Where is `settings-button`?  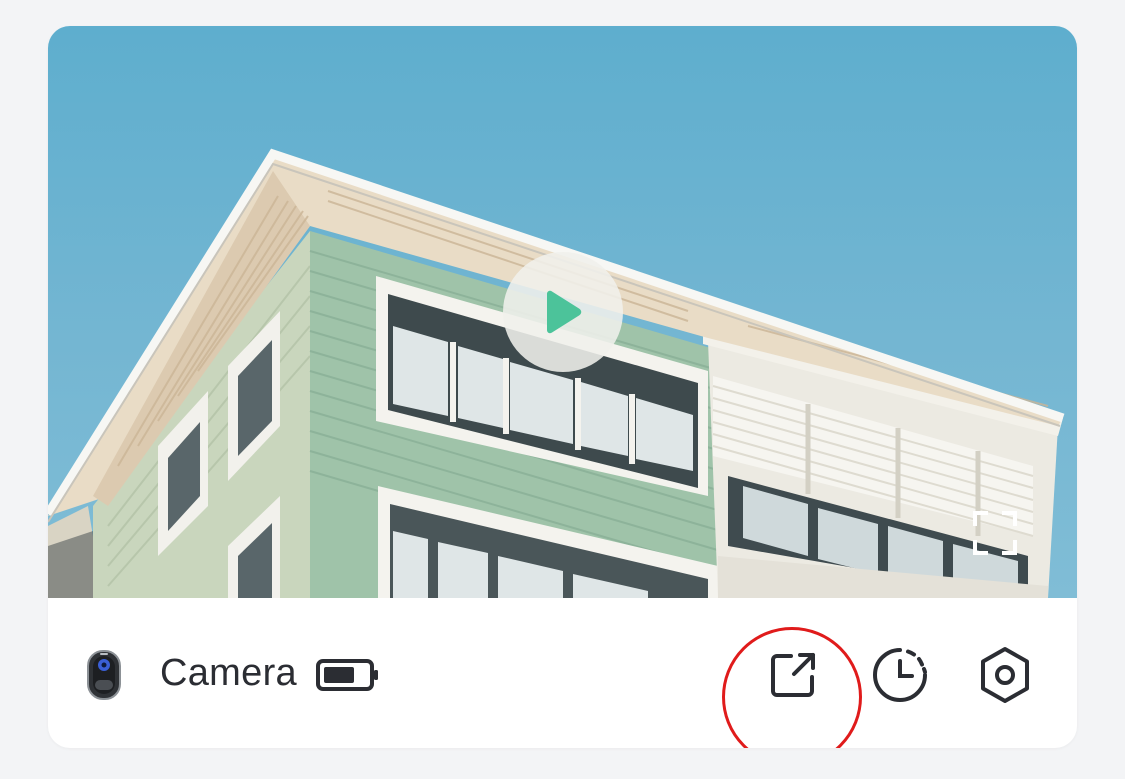 settings-button is located at coordinates (1005, 675).